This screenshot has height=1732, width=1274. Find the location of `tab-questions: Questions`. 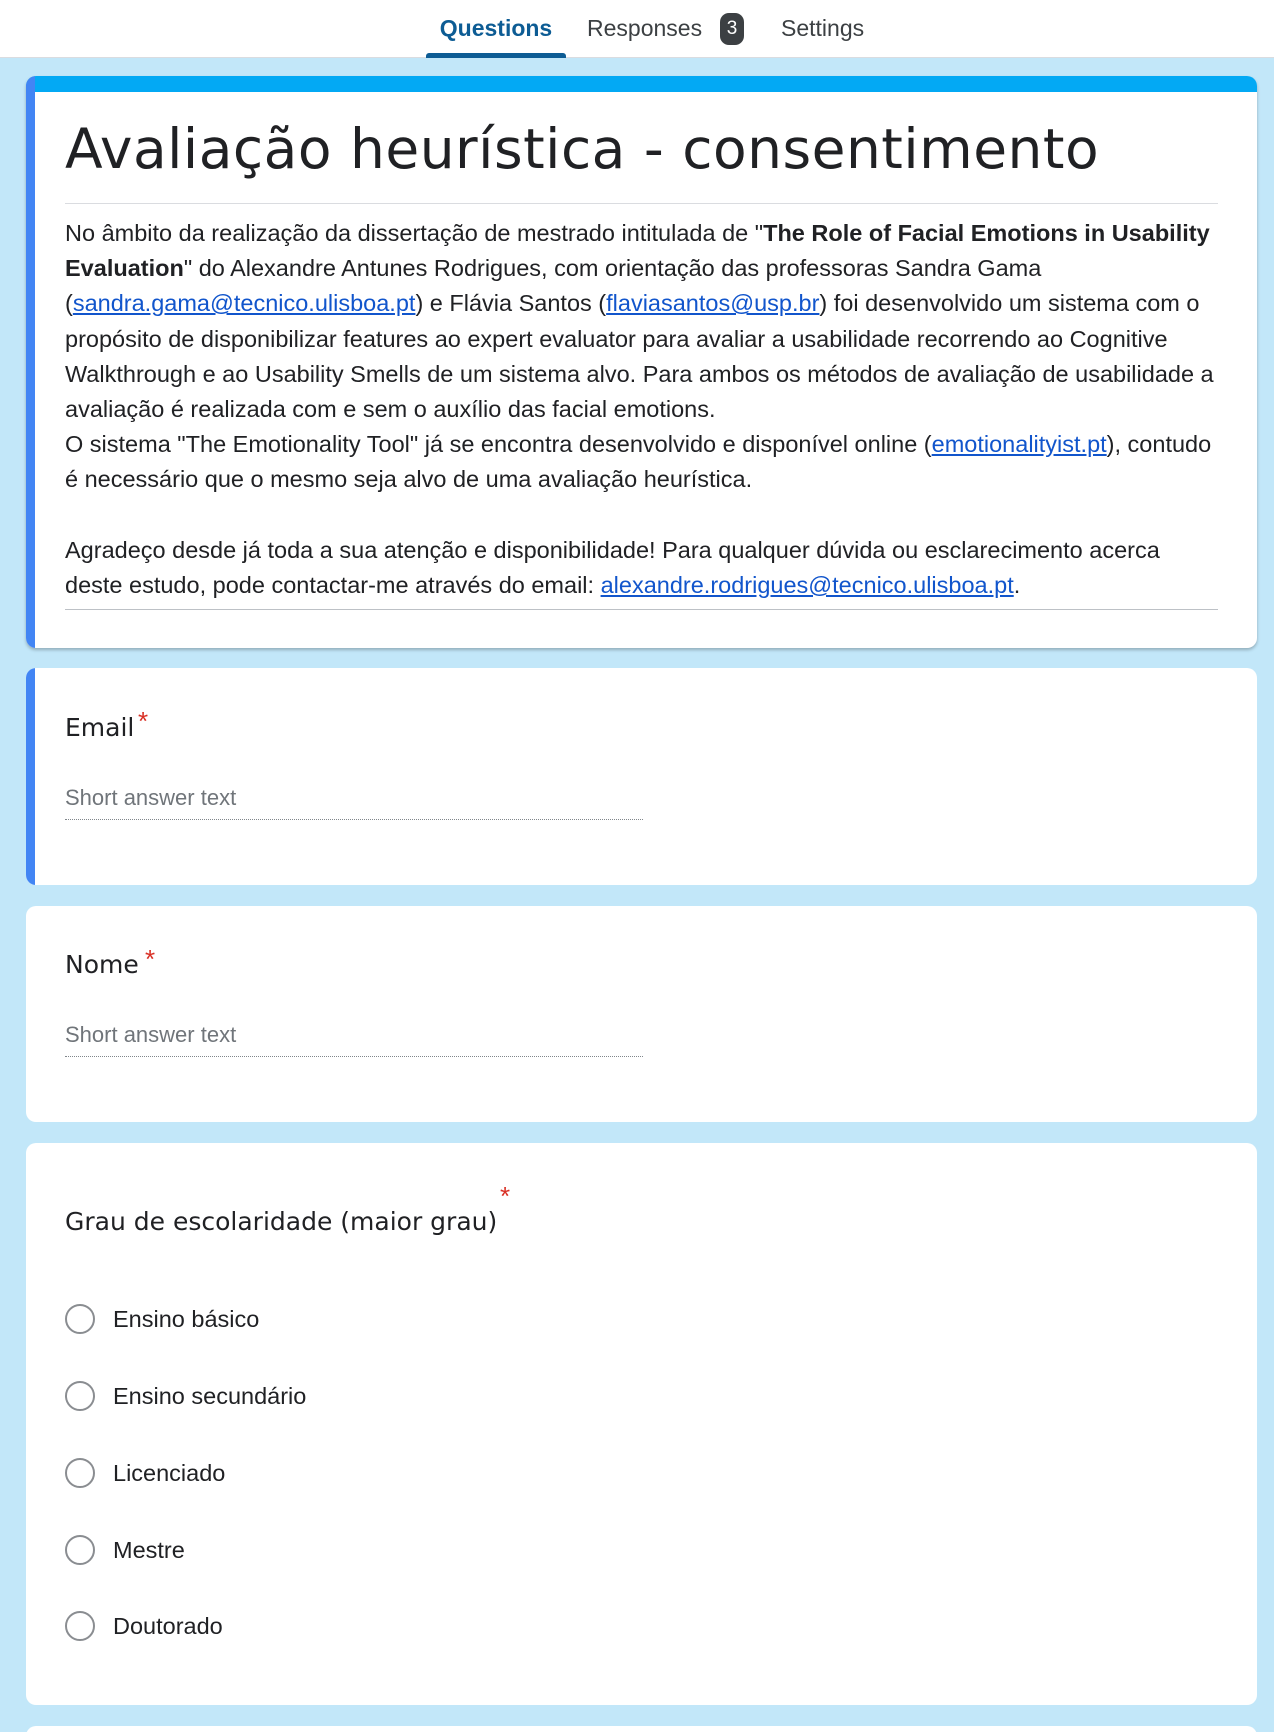

tab-questions: Questions is located at coordinates (496, 29).